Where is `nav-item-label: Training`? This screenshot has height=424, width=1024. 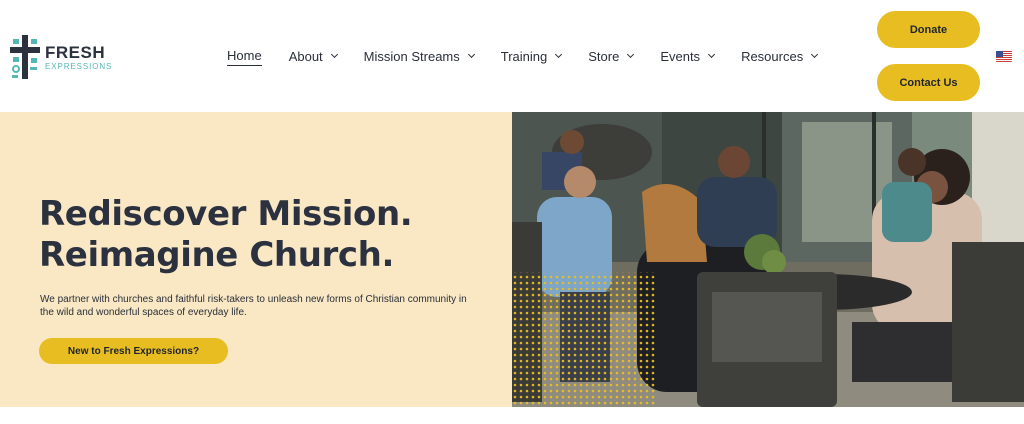 nav-item-label: Training is located at coordinates (524, 56).